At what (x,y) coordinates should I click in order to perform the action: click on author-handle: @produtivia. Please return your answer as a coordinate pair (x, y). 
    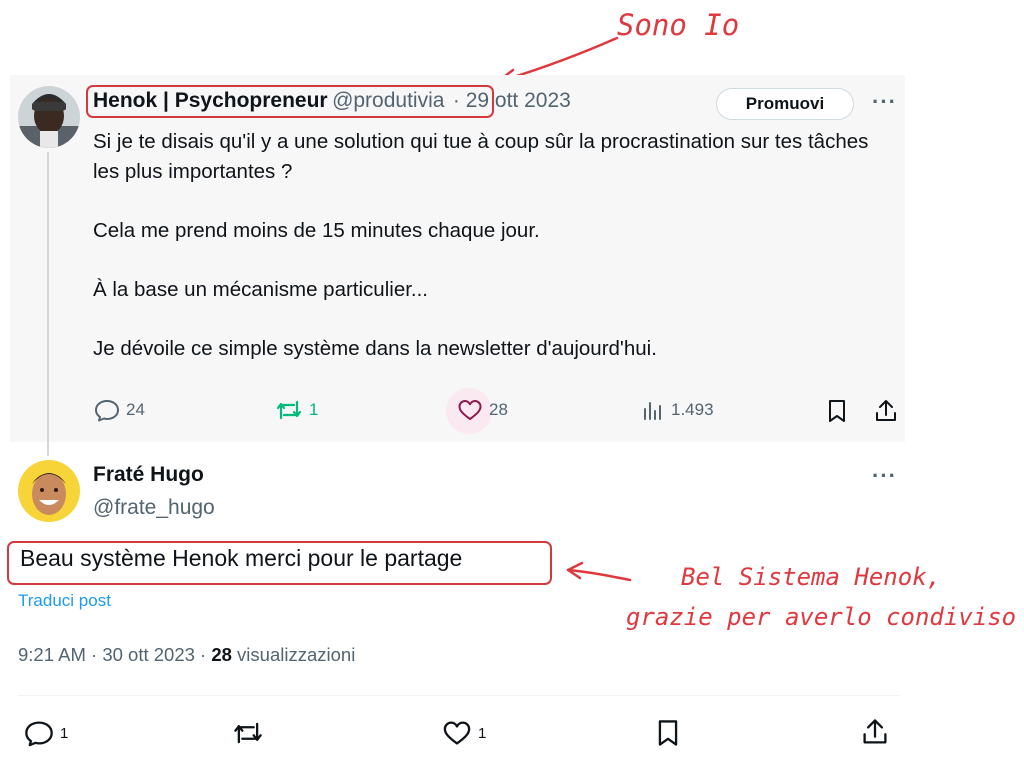
    Looking at the image, I should click on (388, 100).